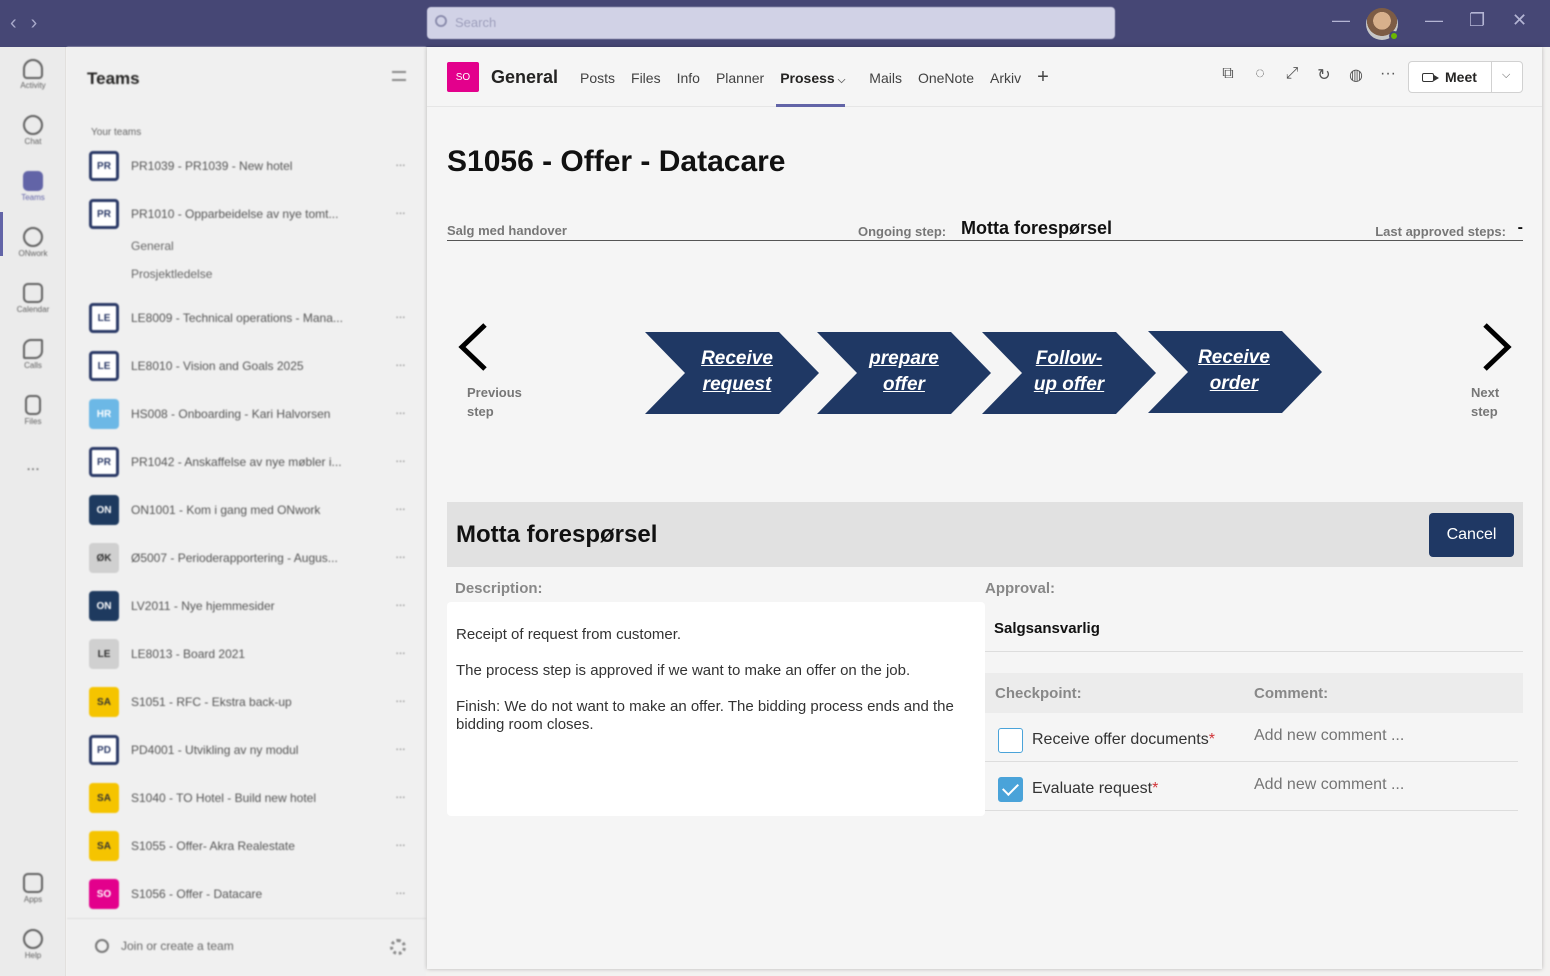 The width and height of the screenshot is (1550, 976). I want to click on team-row: SA S1055 - Offer- Akra Realestate ···, so click(249, 849).